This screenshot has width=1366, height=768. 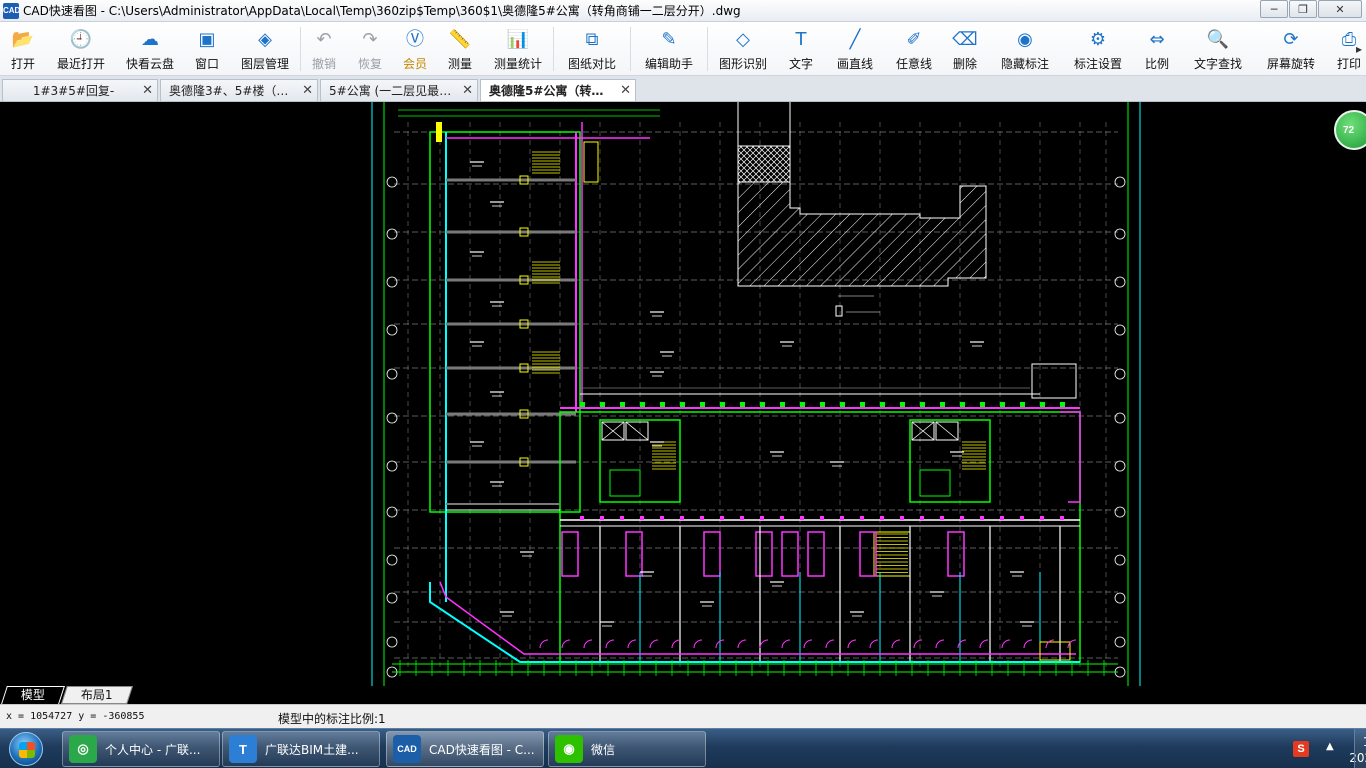 I want to click on tray-expand-icon: ▲, so click(x=1330, y=746).